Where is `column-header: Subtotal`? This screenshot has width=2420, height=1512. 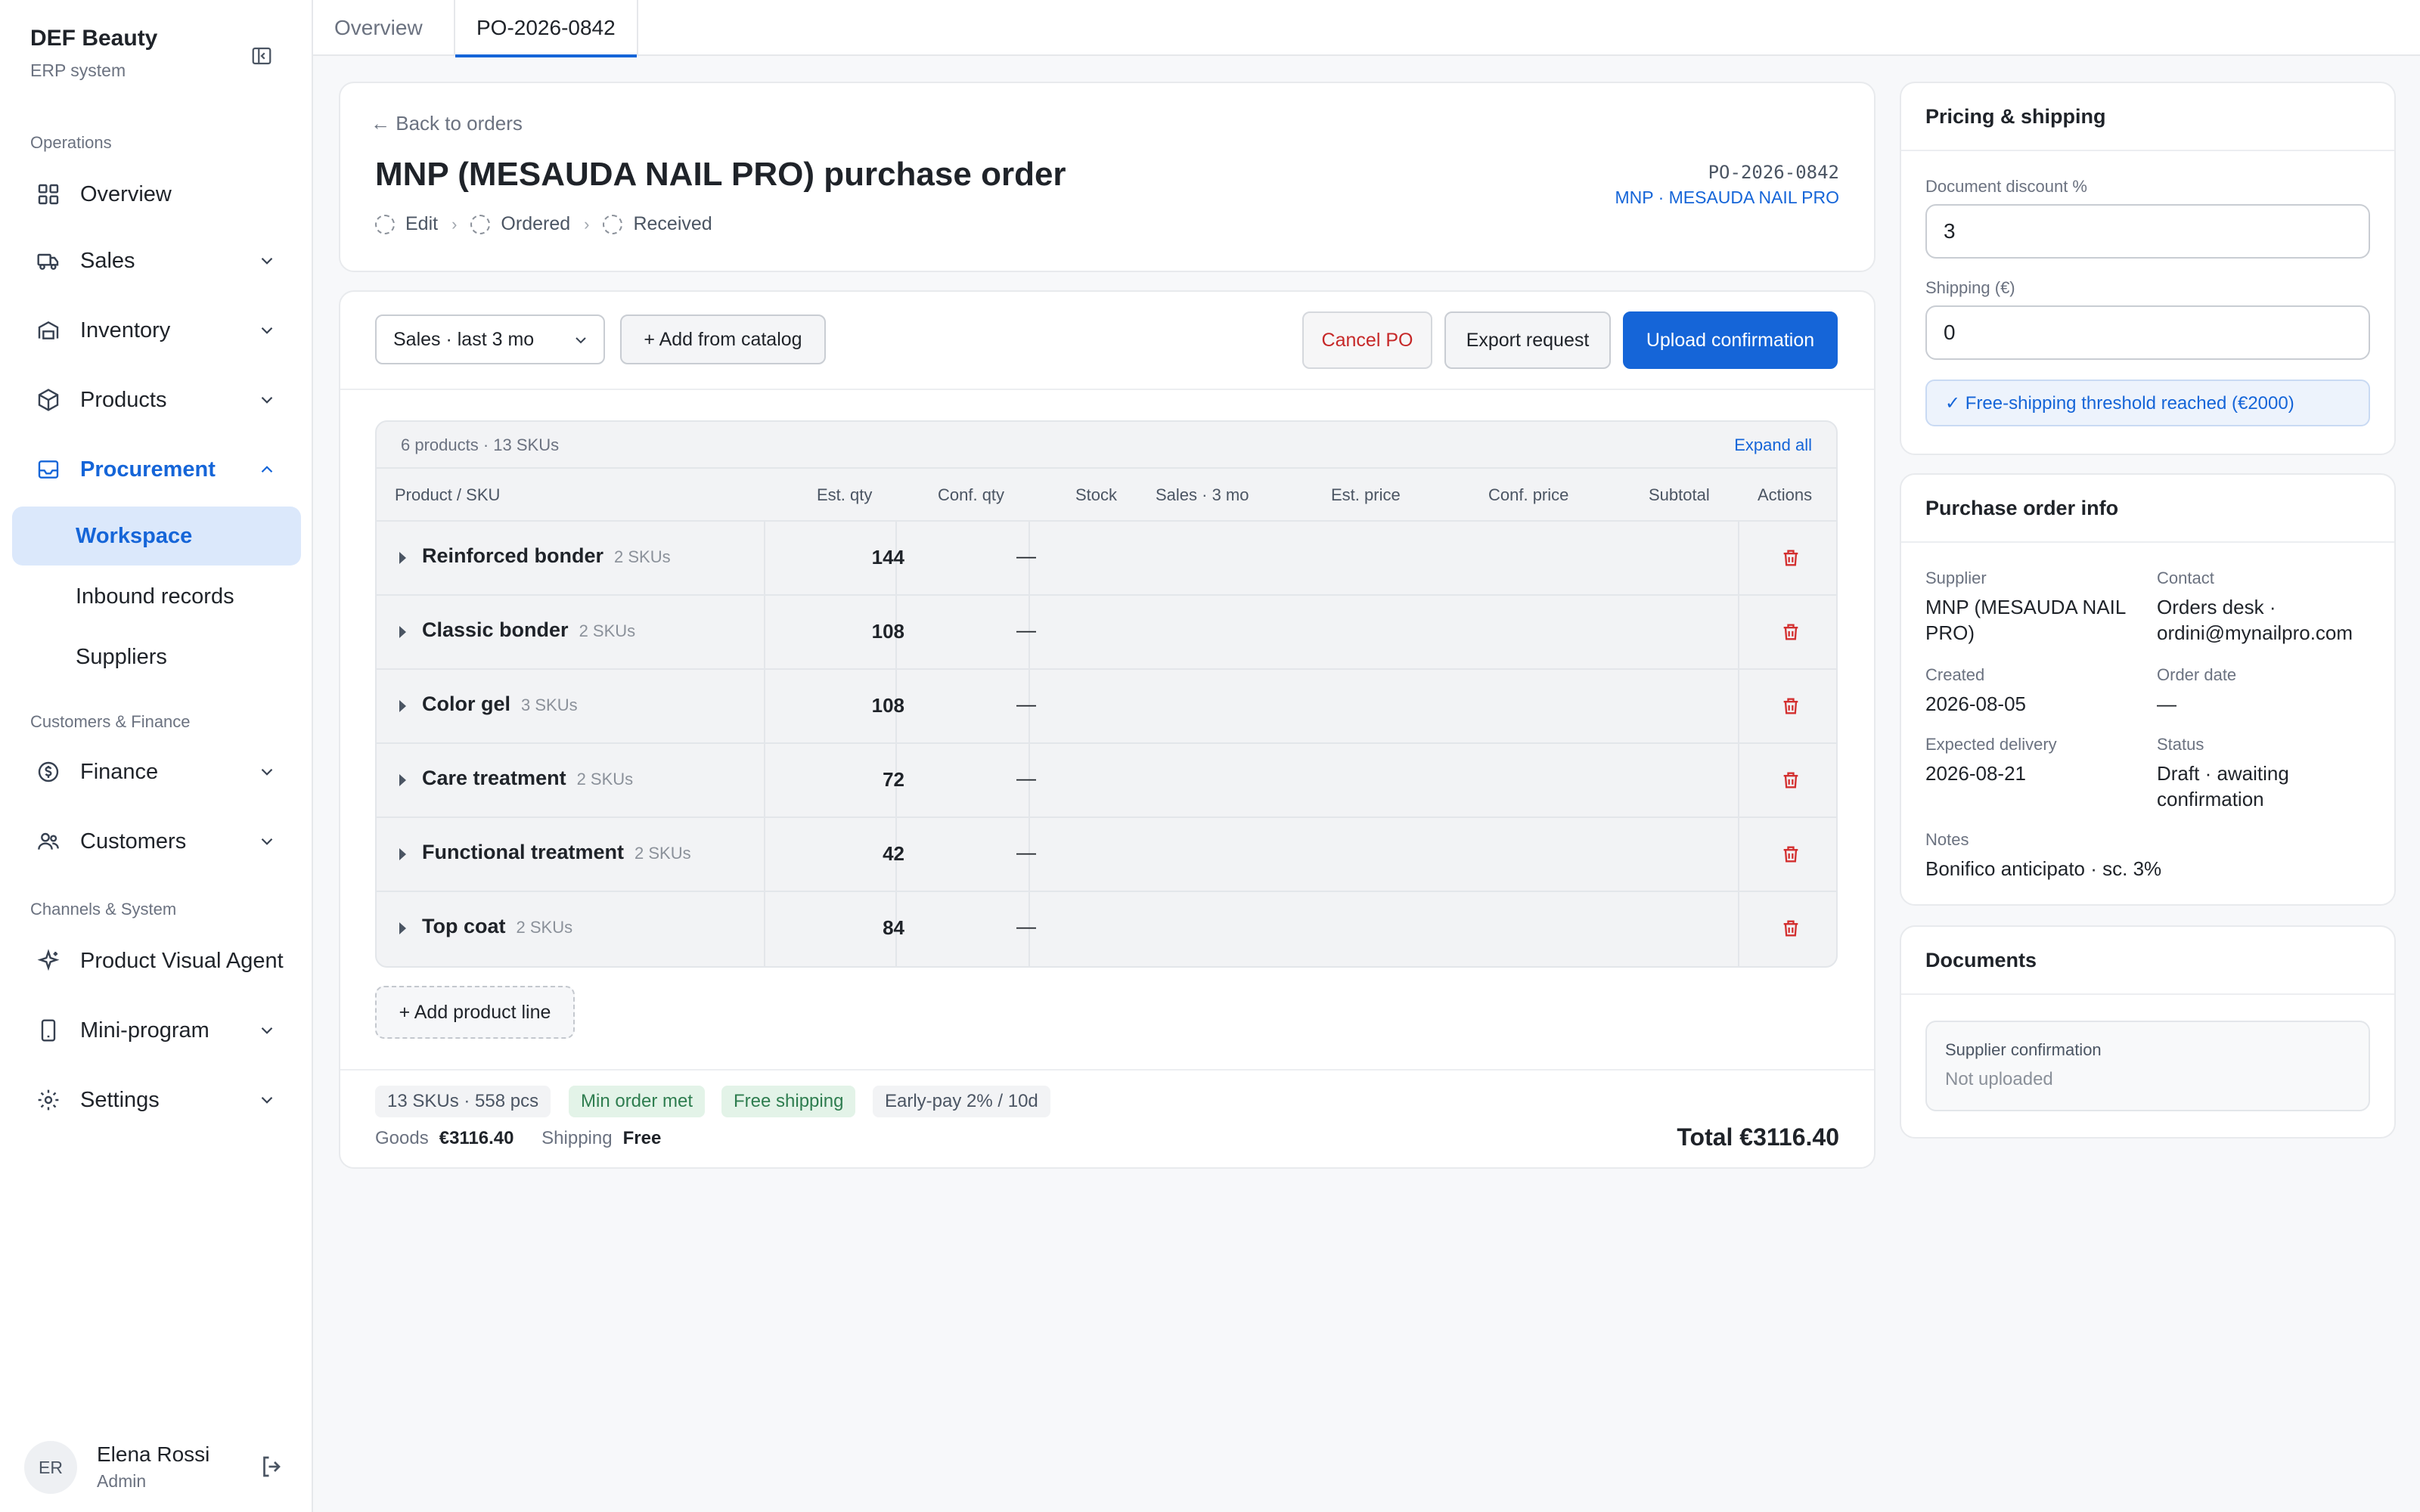 column-header: Subtotal is located at coordinates (1679, 494).